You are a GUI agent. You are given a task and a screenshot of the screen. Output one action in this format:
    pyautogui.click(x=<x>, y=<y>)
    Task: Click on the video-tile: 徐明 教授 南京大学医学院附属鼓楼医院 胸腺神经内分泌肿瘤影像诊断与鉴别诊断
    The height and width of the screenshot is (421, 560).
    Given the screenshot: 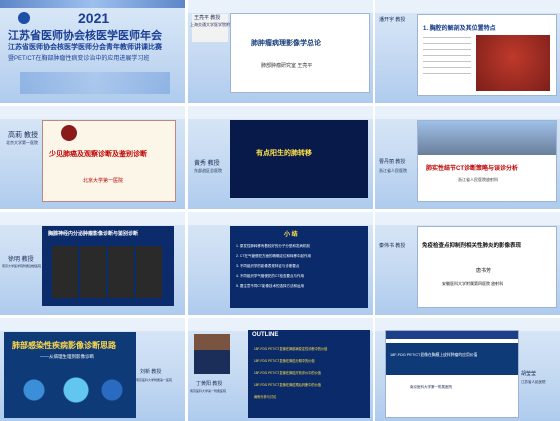 What is the action you would take?
    pyautogui.click(x=92, y=263)
    